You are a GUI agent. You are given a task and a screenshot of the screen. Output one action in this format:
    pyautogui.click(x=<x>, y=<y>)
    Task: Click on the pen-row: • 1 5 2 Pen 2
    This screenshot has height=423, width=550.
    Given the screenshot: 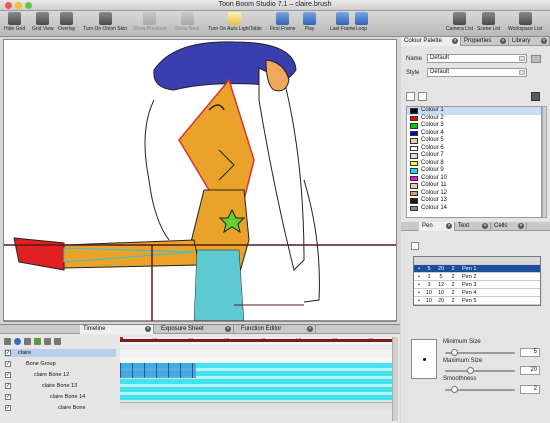 What is the action you would take?
    pyautogui.click(x=477, y=277)
    